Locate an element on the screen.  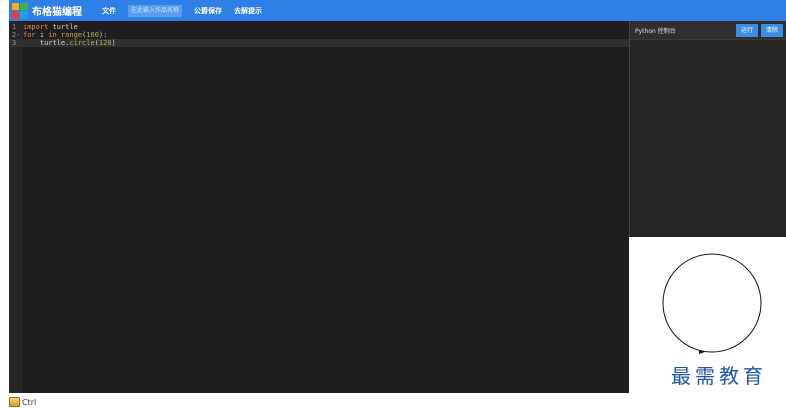
code-token: ): is located at coordinates (103, 35).